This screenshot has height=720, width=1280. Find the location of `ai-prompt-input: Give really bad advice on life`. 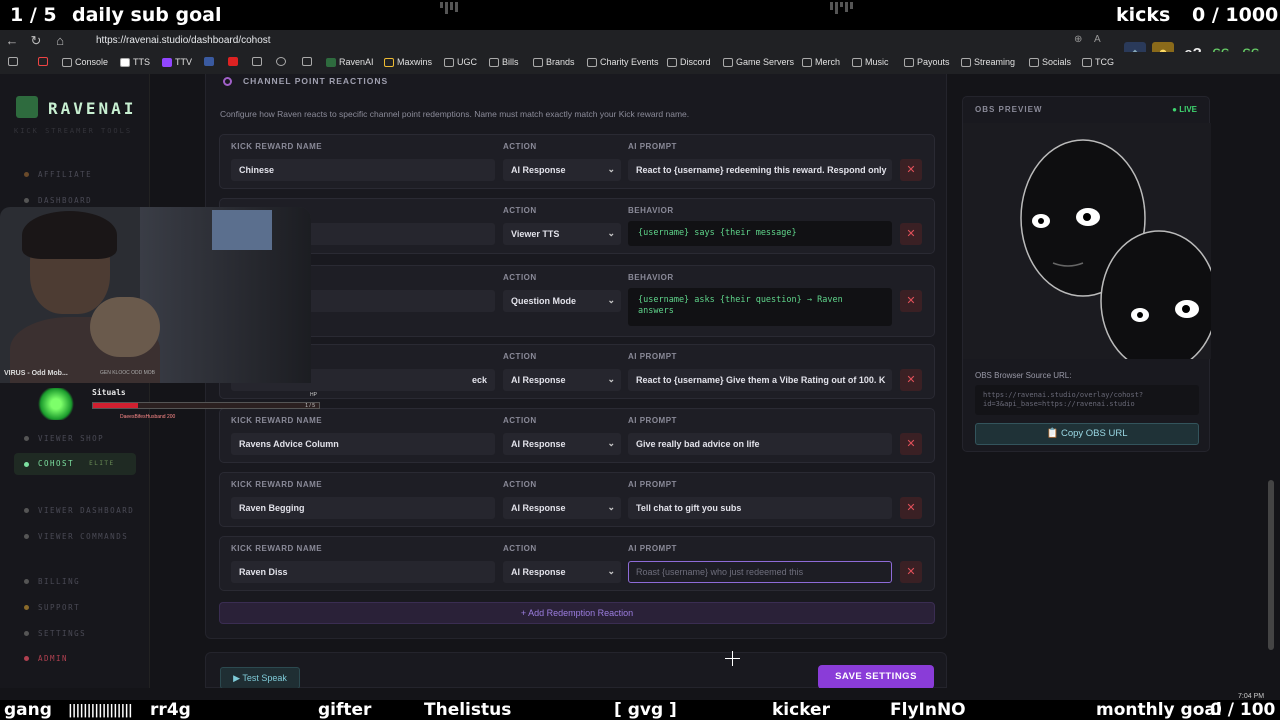

ai-prompt-input: Give really bad advice on life is located at coordinates (760, 444).